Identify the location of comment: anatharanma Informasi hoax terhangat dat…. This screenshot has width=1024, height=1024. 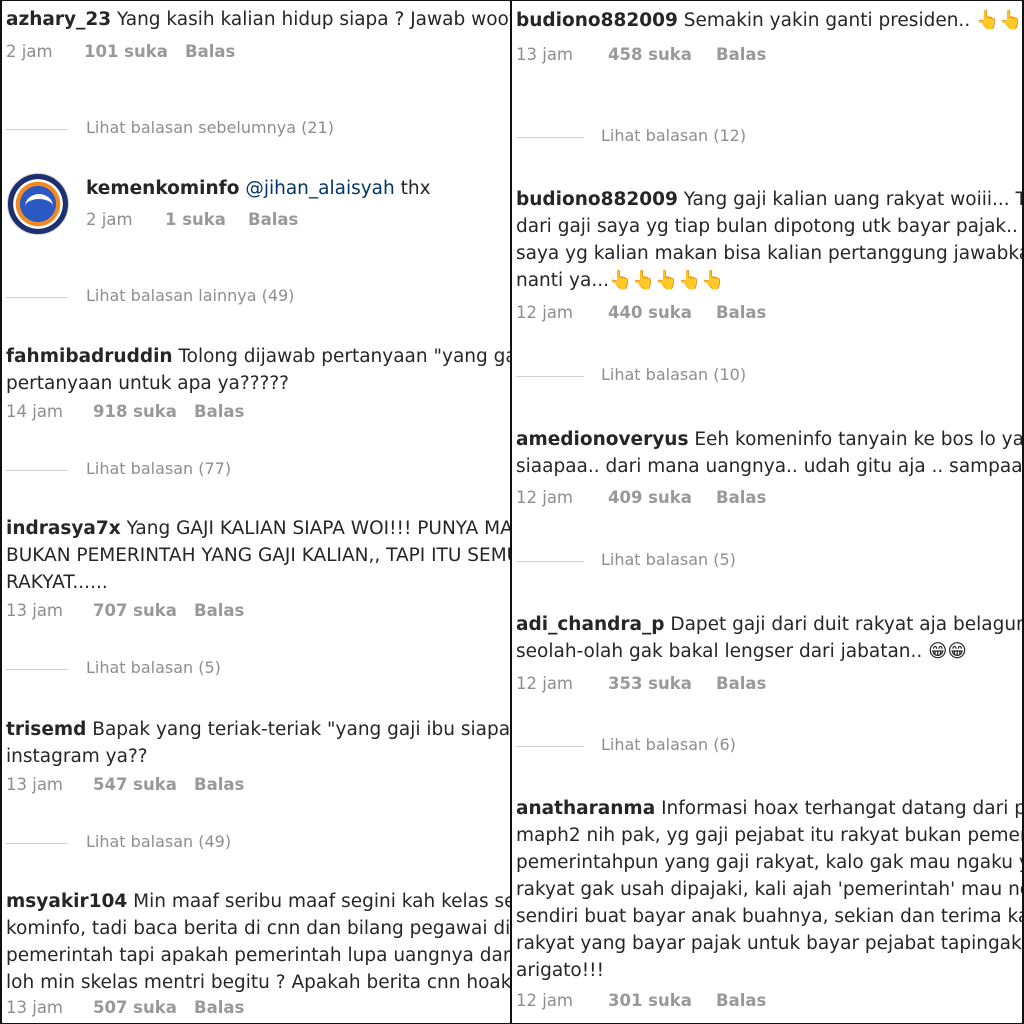
(769, 889).